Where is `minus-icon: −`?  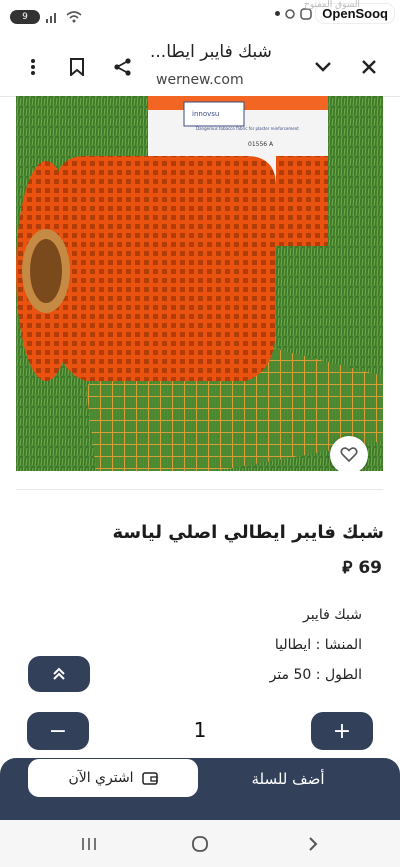
minus-icon: − is located at coordinates (58, 731).